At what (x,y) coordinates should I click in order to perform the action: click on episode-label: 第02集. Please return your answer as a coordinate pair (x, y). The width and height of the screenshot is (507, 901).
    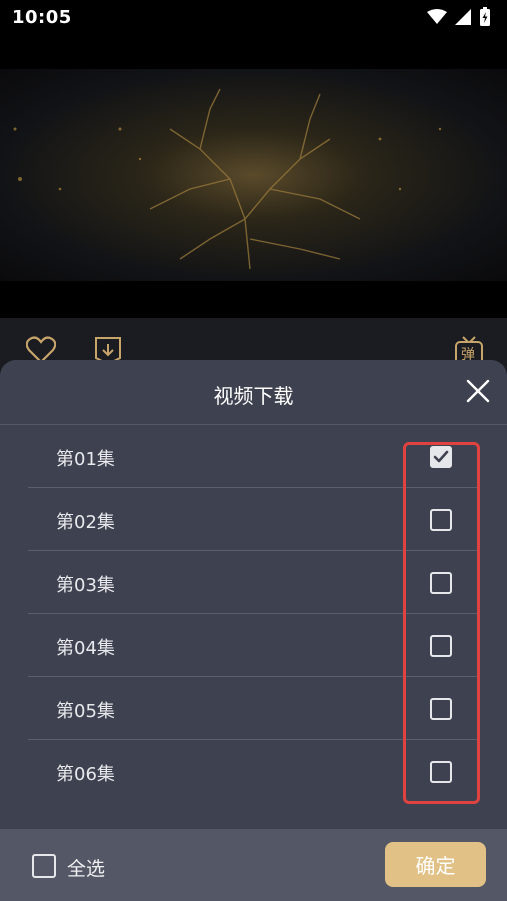
    Looking at the image, I should click on (85, 522).